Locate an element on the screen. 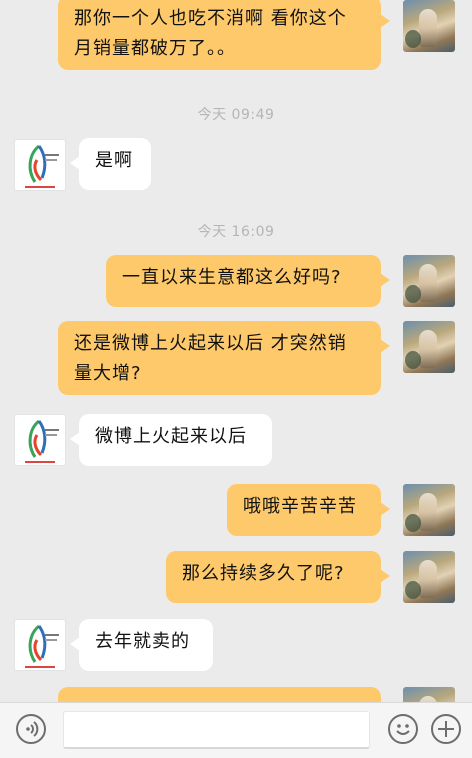 Image resolution: width=472 pixels, height=758 pixels. timestamp: 今天 16:09 is located at coordinates (236, 232).